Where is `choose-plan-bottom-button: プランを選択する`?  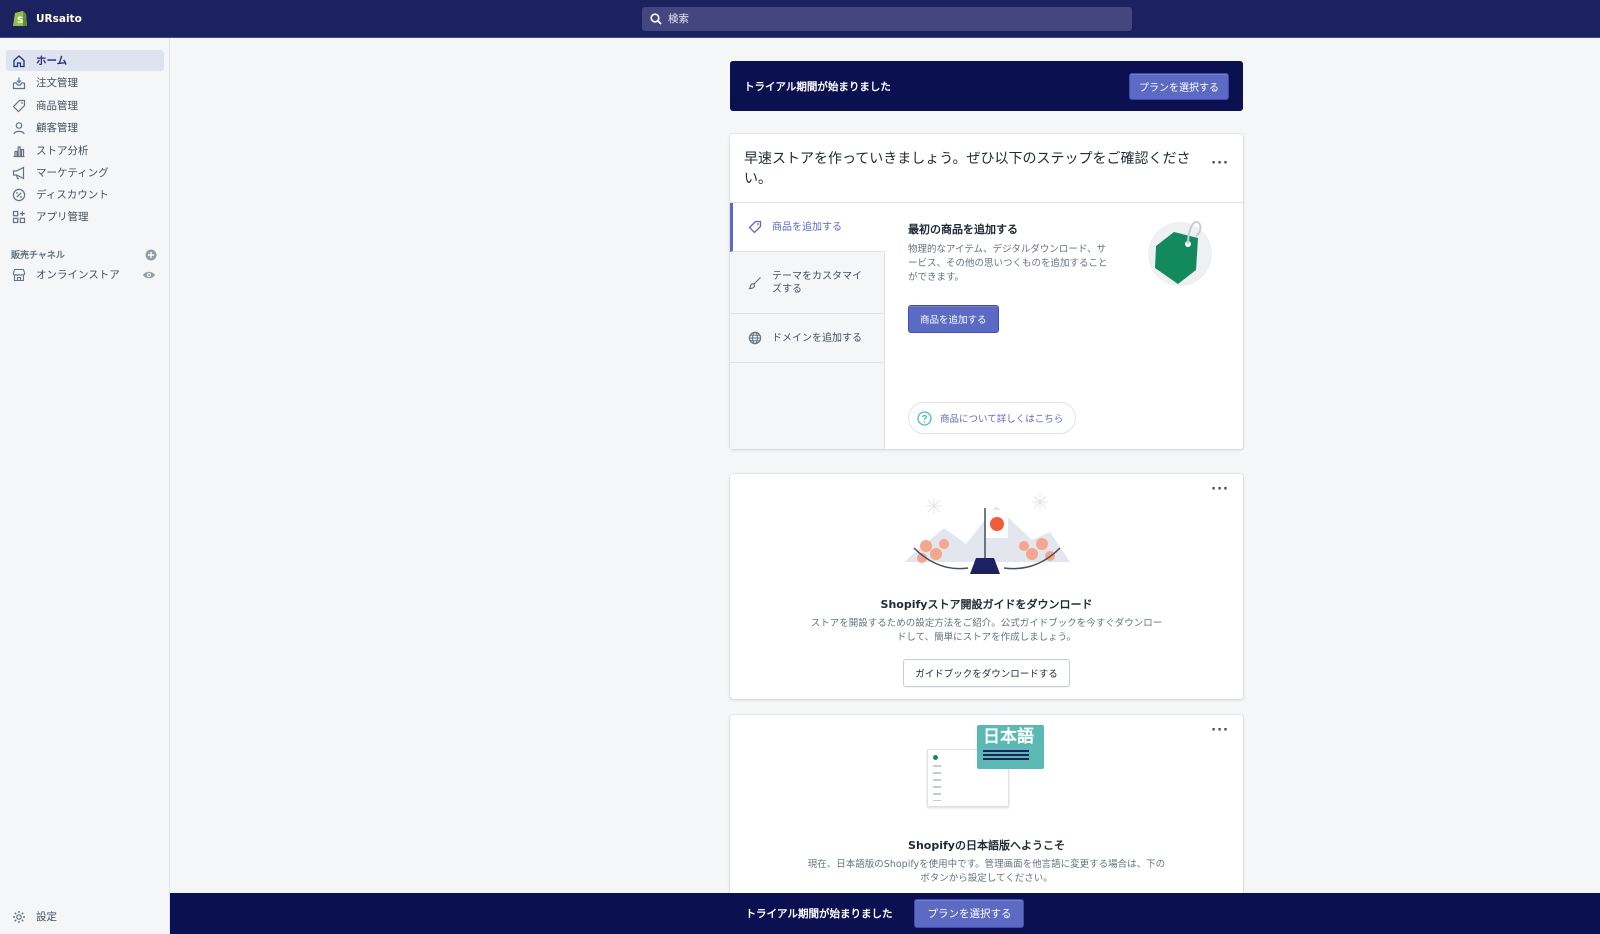
choose-plan-bottom-button: プランを選択する is located at coordinates (969, 913).